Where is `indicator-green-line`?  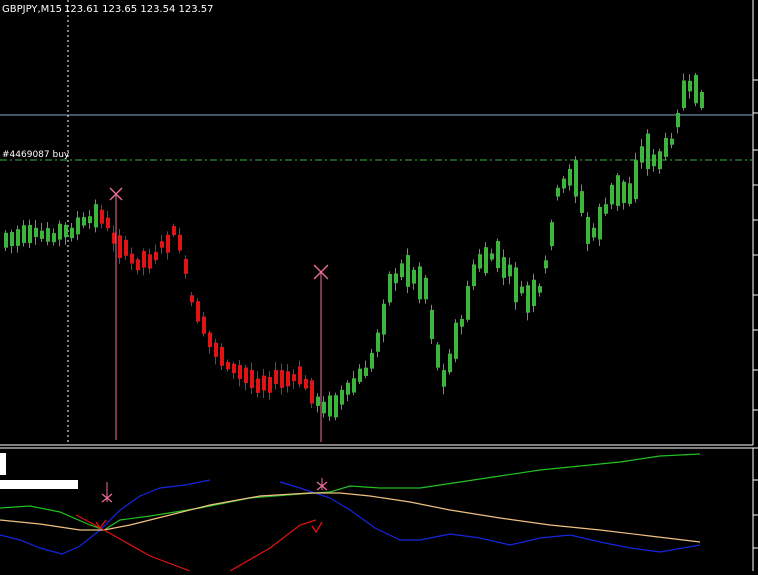 indicator-green-line is located at coordinates (350, 492).